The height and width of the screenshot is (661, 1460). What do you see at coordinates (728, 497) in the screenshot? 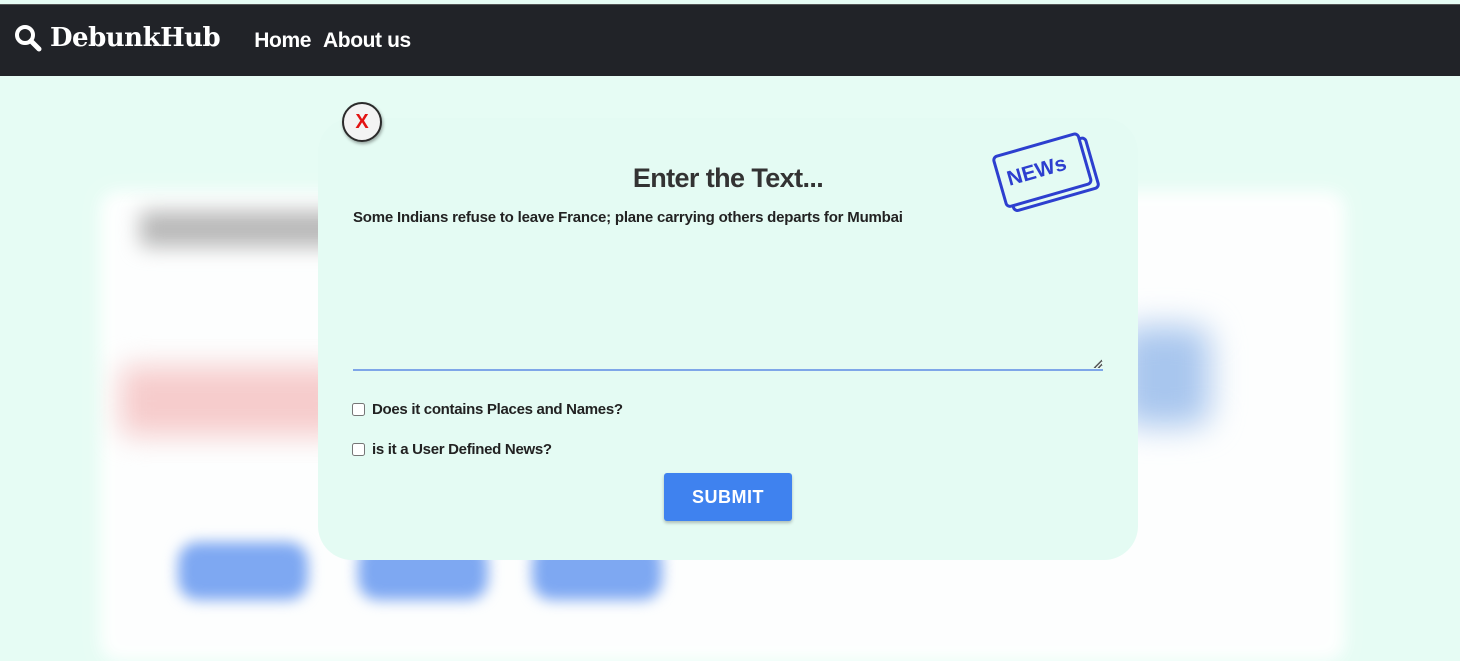
I see `submit-button: SUBMIT` at bounding box center [728, 497].